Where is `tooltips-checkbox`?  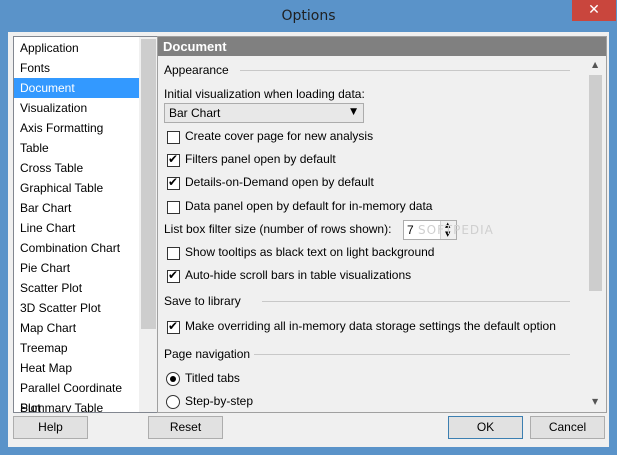
tooltips-checkbox is located at coordinates (173, 253).